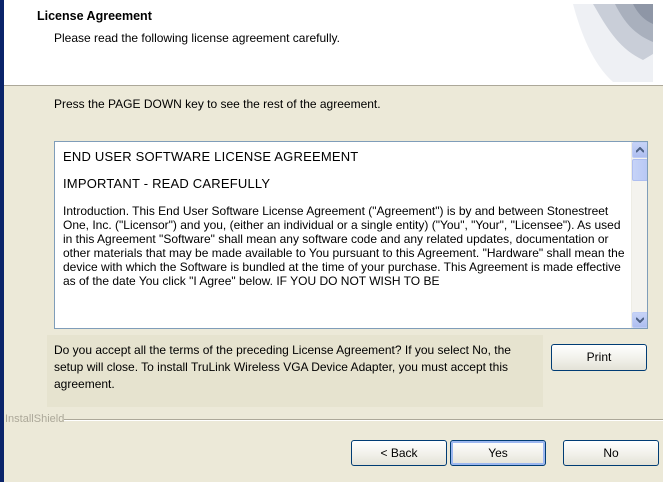  Describe the element at coordinates (94, 16) in the screenshot. I see `page-title: License Agreement` at that location.